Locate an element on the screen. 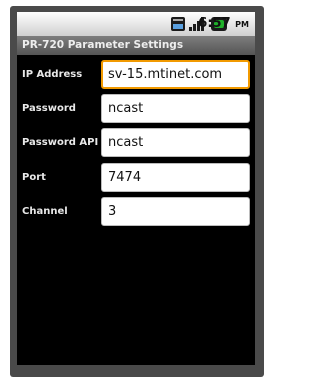 The image size is (320, 383). status-bar: 6:57 PM is located at coordinates (136, 24).